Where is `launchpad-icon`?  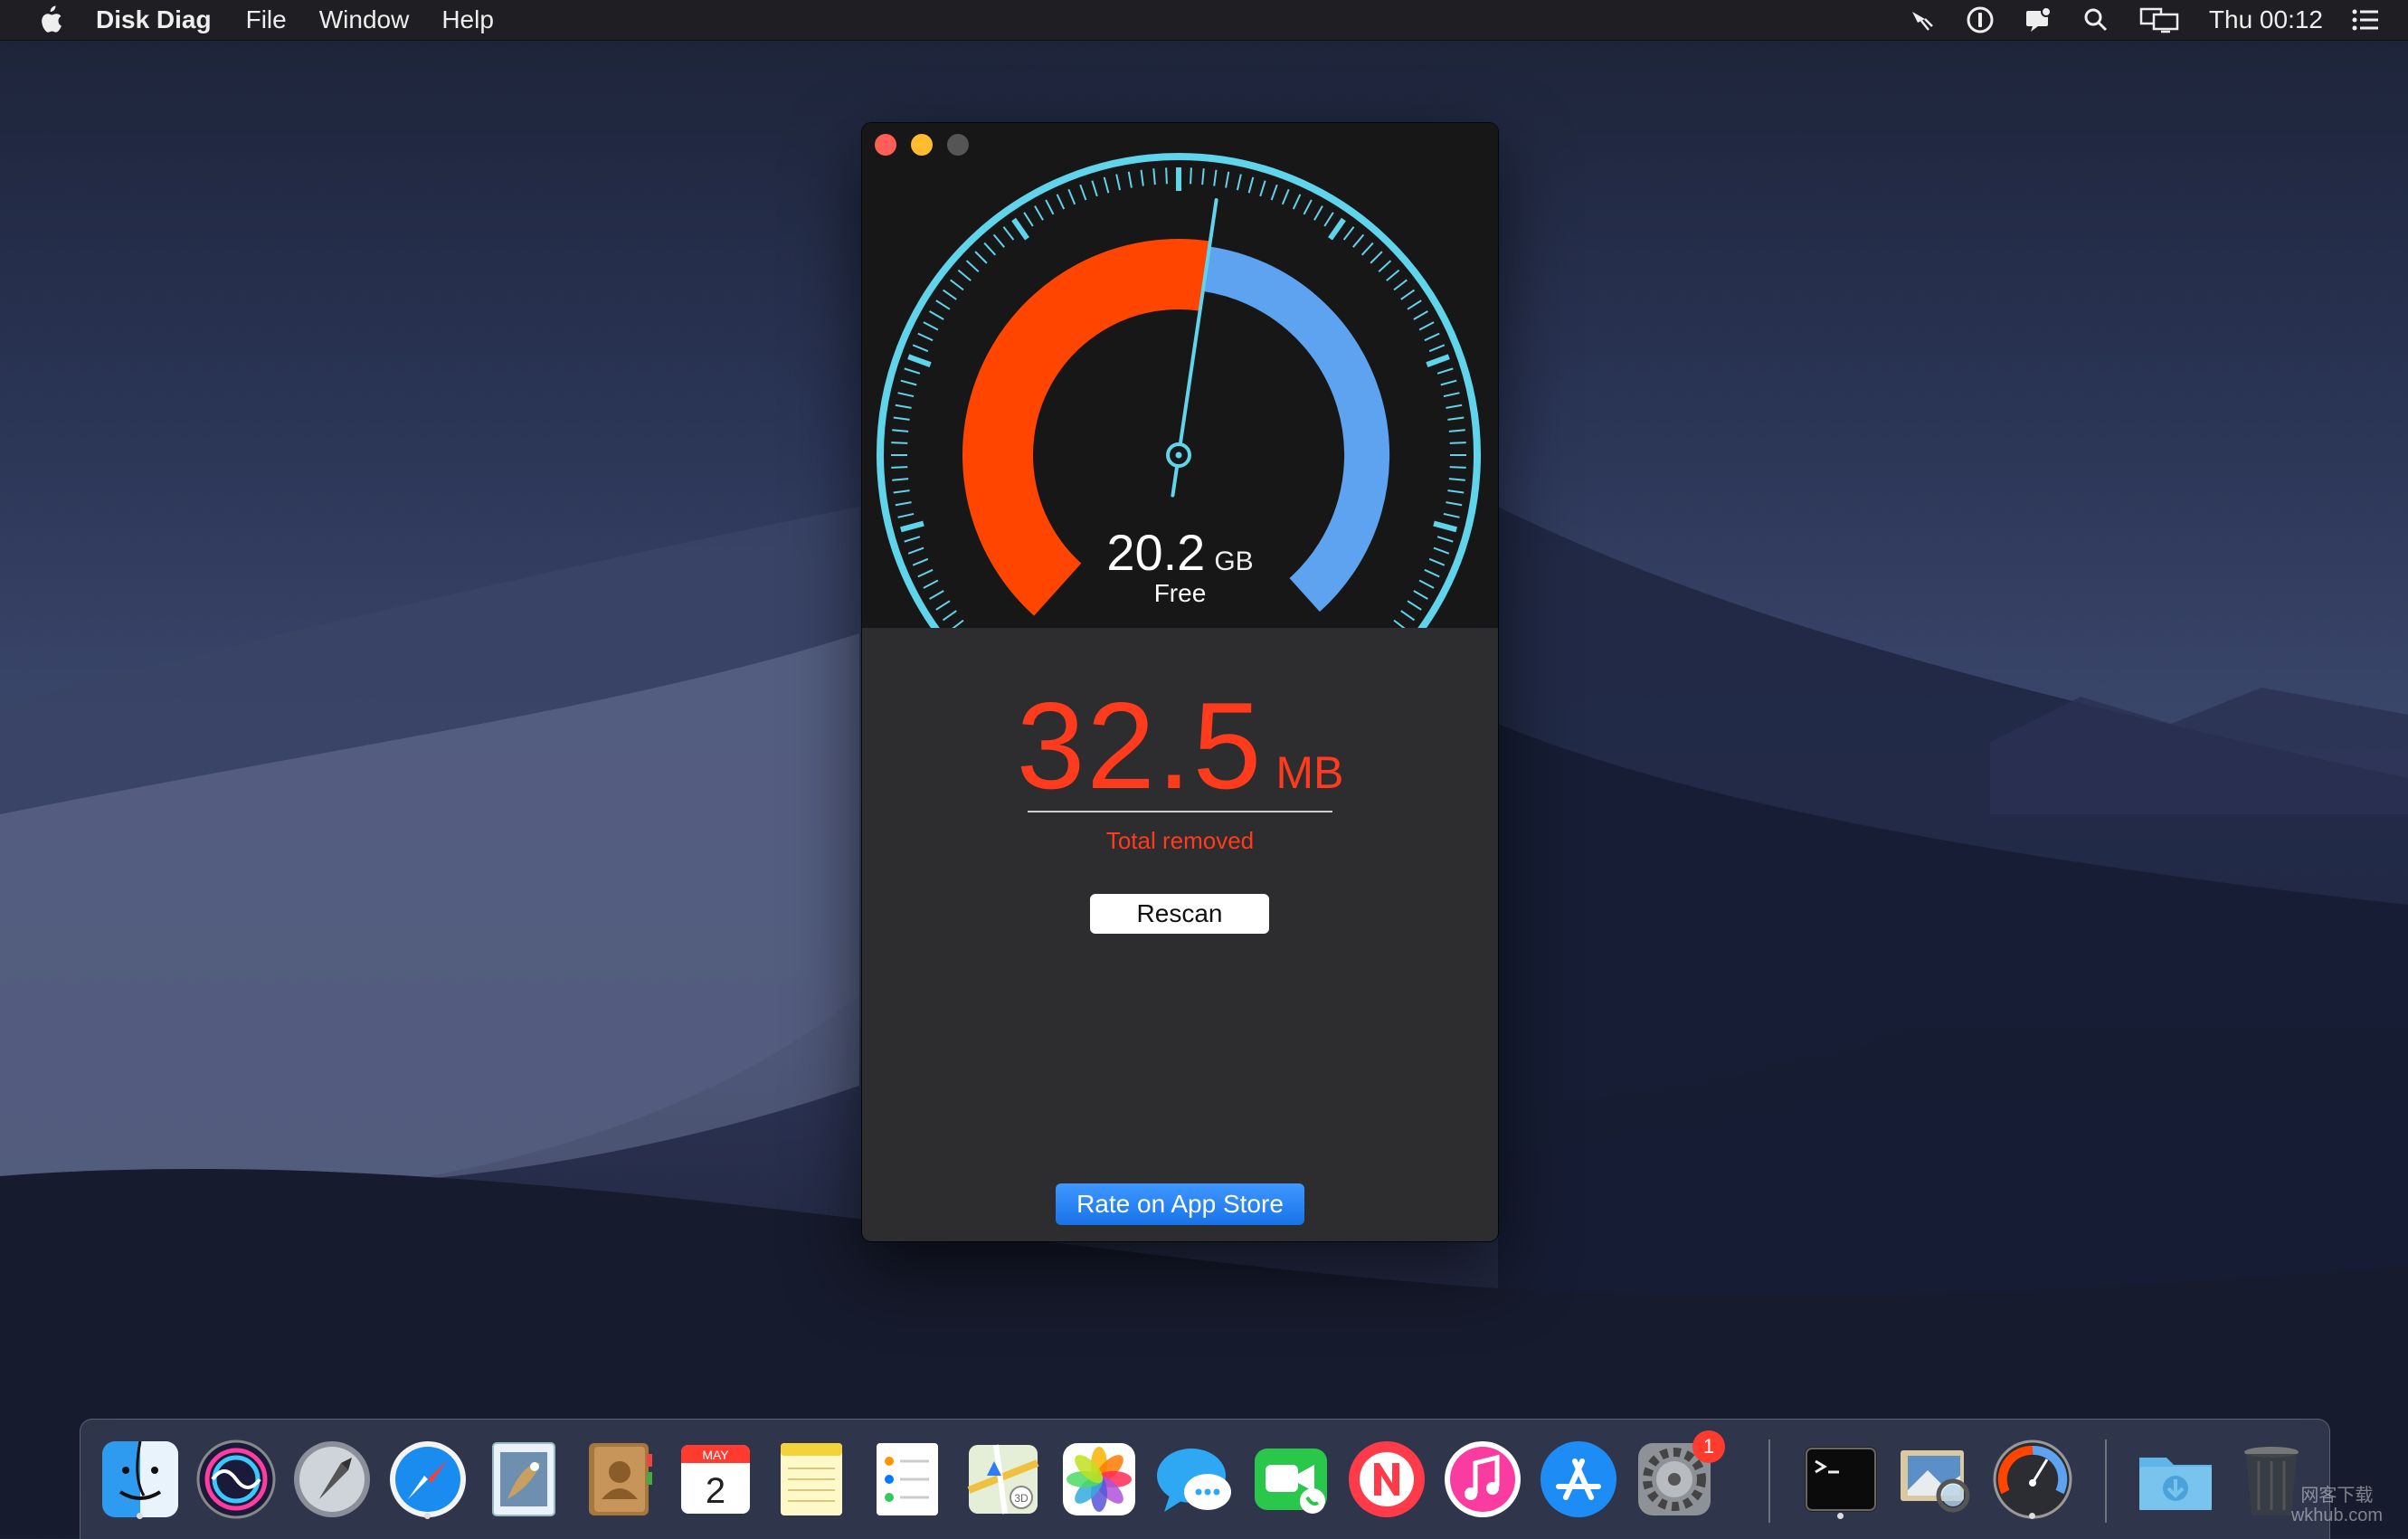
launchpad-icon is located at coordinates (332, 1480).